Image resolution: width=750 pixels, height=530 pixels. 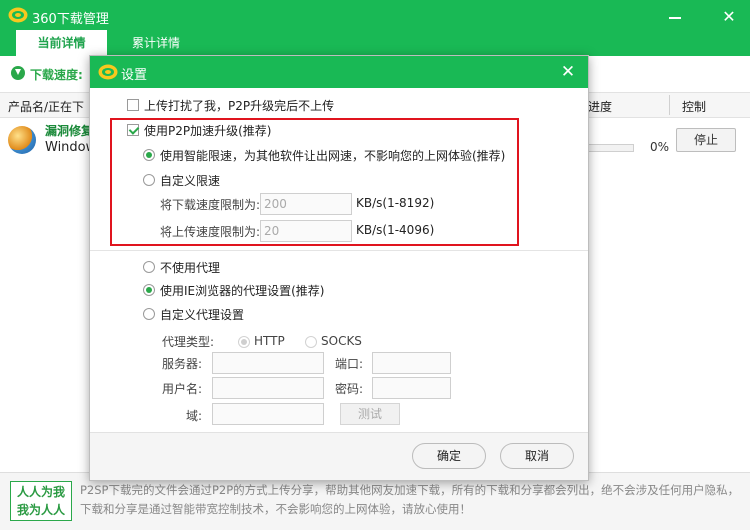 I want to click on port-label: 端口:, so click(x=349, y=364).